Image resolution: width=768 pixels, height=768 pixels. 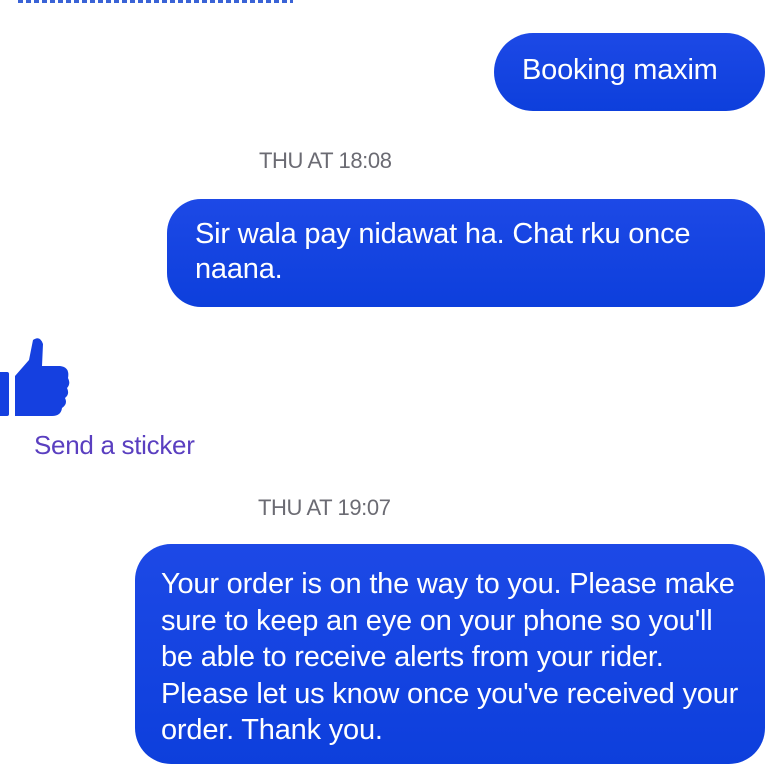 What do you see at coordinates (324, 507) in the screenshot?
I see `message-timestamp: THU AT 19:07` at bounding box center [324, 507].